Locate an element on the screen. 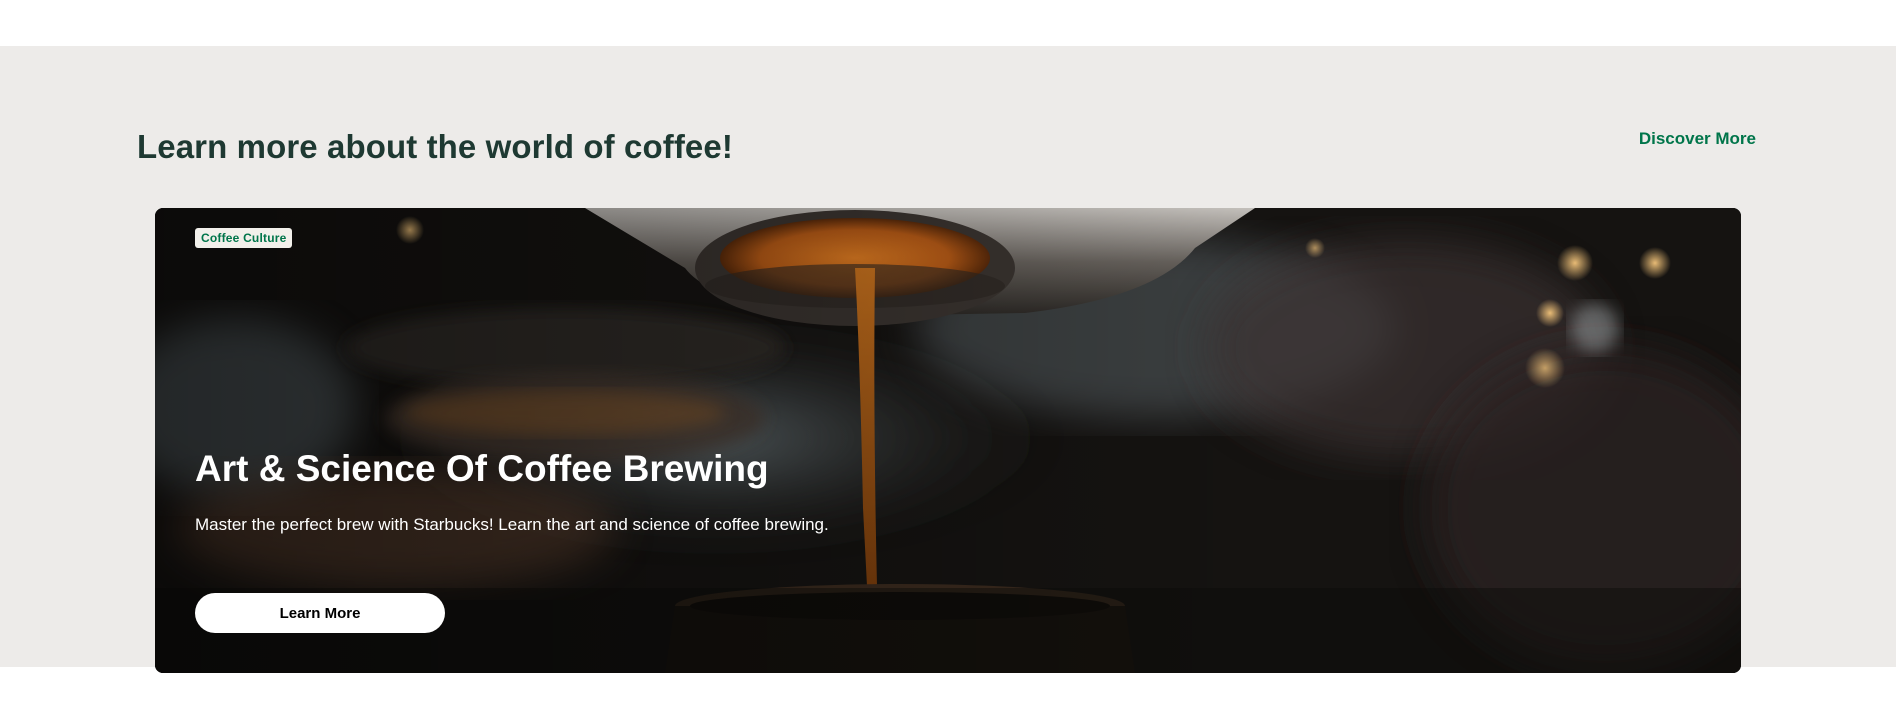 This screenshot has height=712, width=1896. category-tag: Coffee Culture is located at coordinates (244, 238).